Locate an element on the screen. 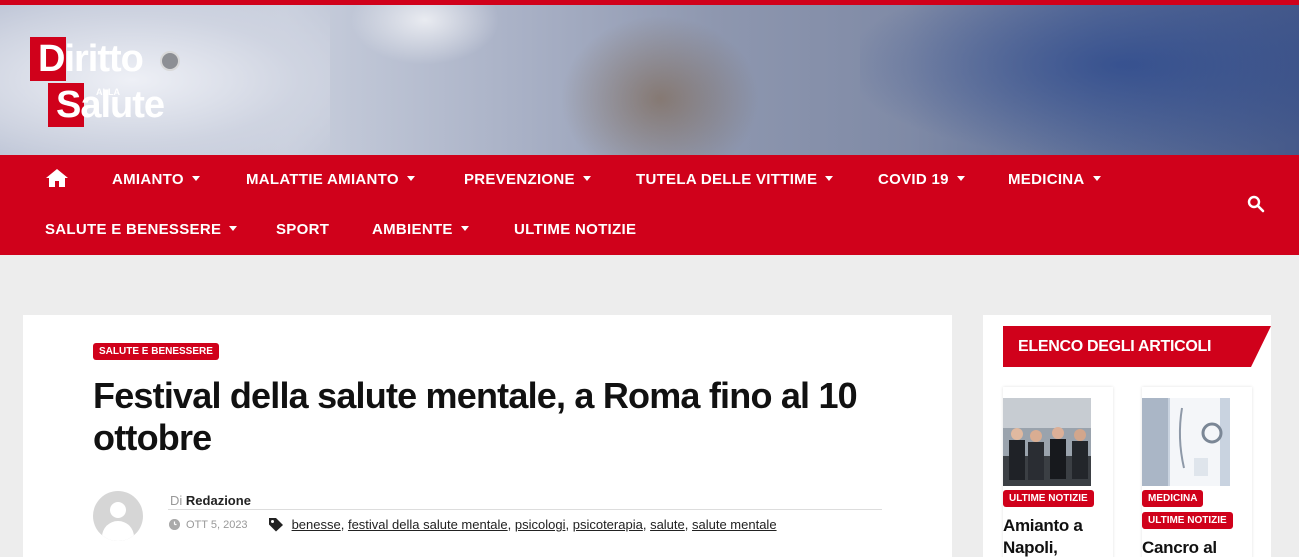 This screenshot has width=1299, height=557. post-badge-medicina: MEDICINA is located at coordinates (1173, 498).